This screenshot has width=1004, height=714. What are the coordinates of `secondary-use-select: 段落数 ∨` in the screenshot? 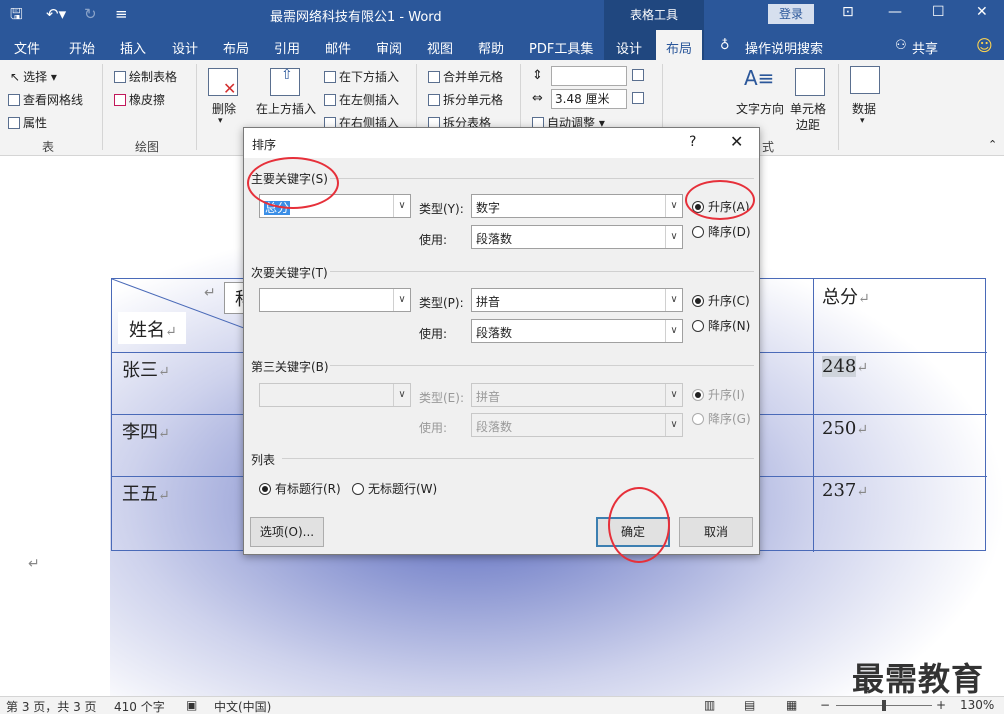 It's located at (577, 331).